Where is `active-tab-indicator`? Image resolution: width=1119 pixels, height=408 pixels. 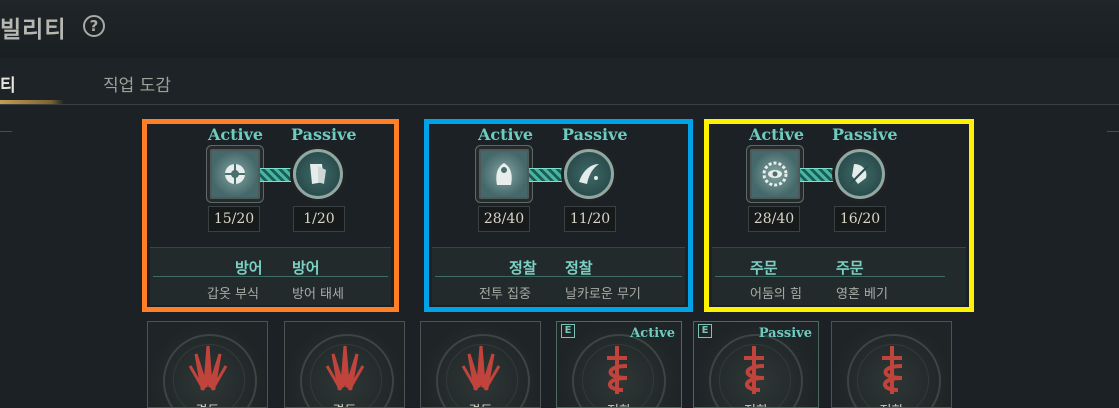
active-tab-indicator is located at coordinates (32, 102).